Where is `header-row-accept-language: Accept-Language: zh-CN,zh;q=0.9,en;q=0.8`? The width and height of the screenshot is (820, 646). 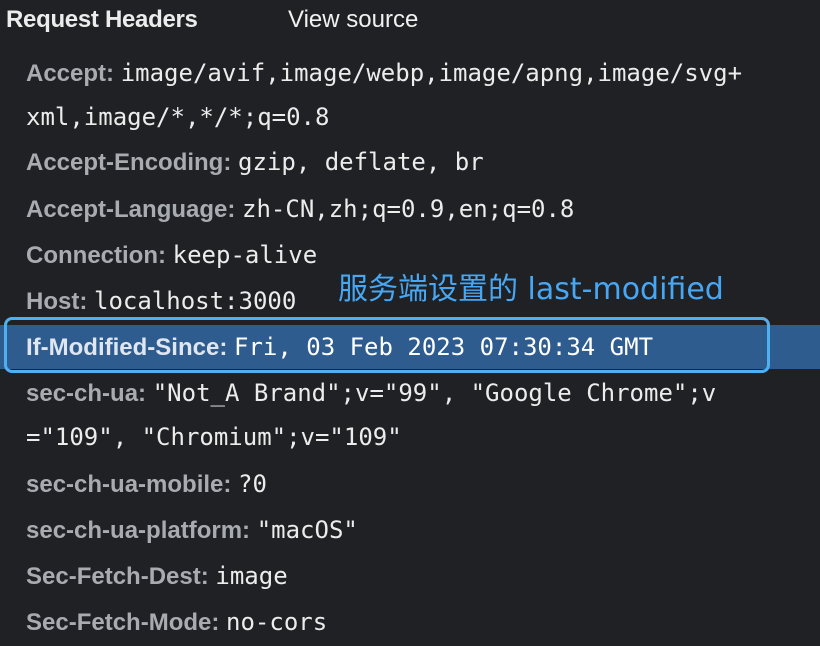
header-row-accept-language: Accept-Language: zh-CN,zh;q=0.9,en;q=0.8 is located at coordinates (300, 209).